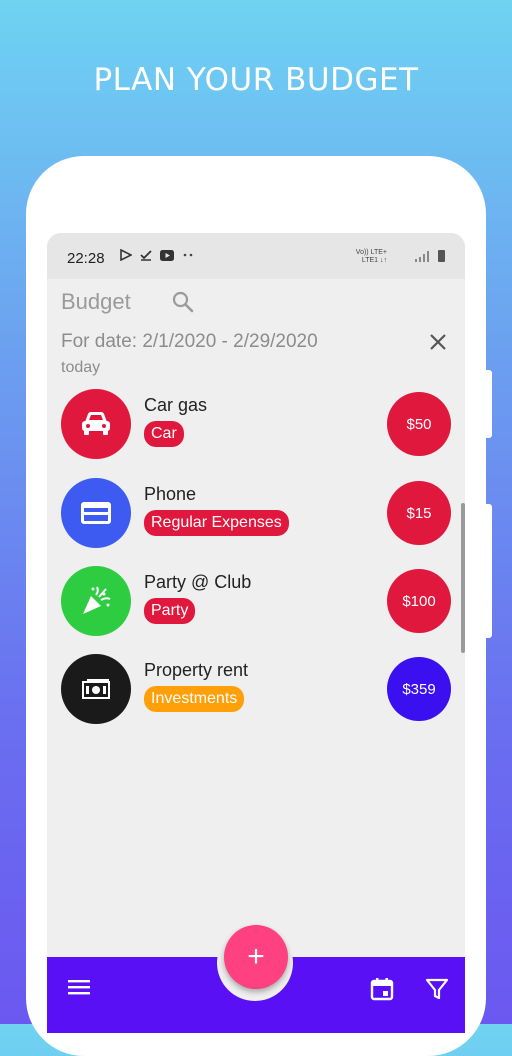 Image resolution: width=512 pixels, height=1056 pixels. I want to click on play-store-icon, so click(126, 255).